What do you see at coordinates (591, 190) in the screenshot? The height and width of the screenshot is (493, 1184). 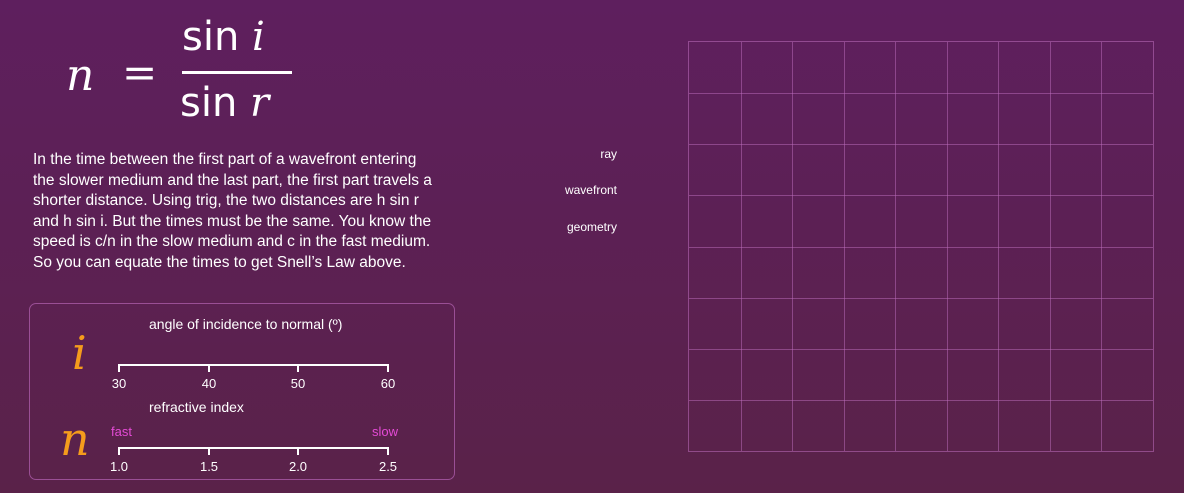 I see `wavefront-toggle: wavefront` at bounding box center [591, 190].